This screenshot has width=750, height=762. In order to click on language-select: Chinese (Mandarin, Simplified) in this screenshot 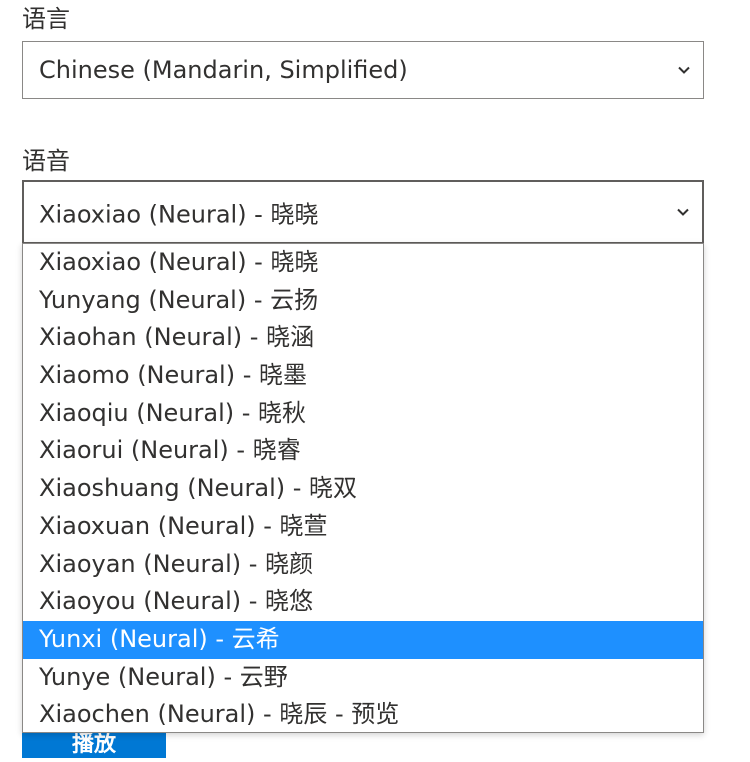, I will do `click(363, 70)`.